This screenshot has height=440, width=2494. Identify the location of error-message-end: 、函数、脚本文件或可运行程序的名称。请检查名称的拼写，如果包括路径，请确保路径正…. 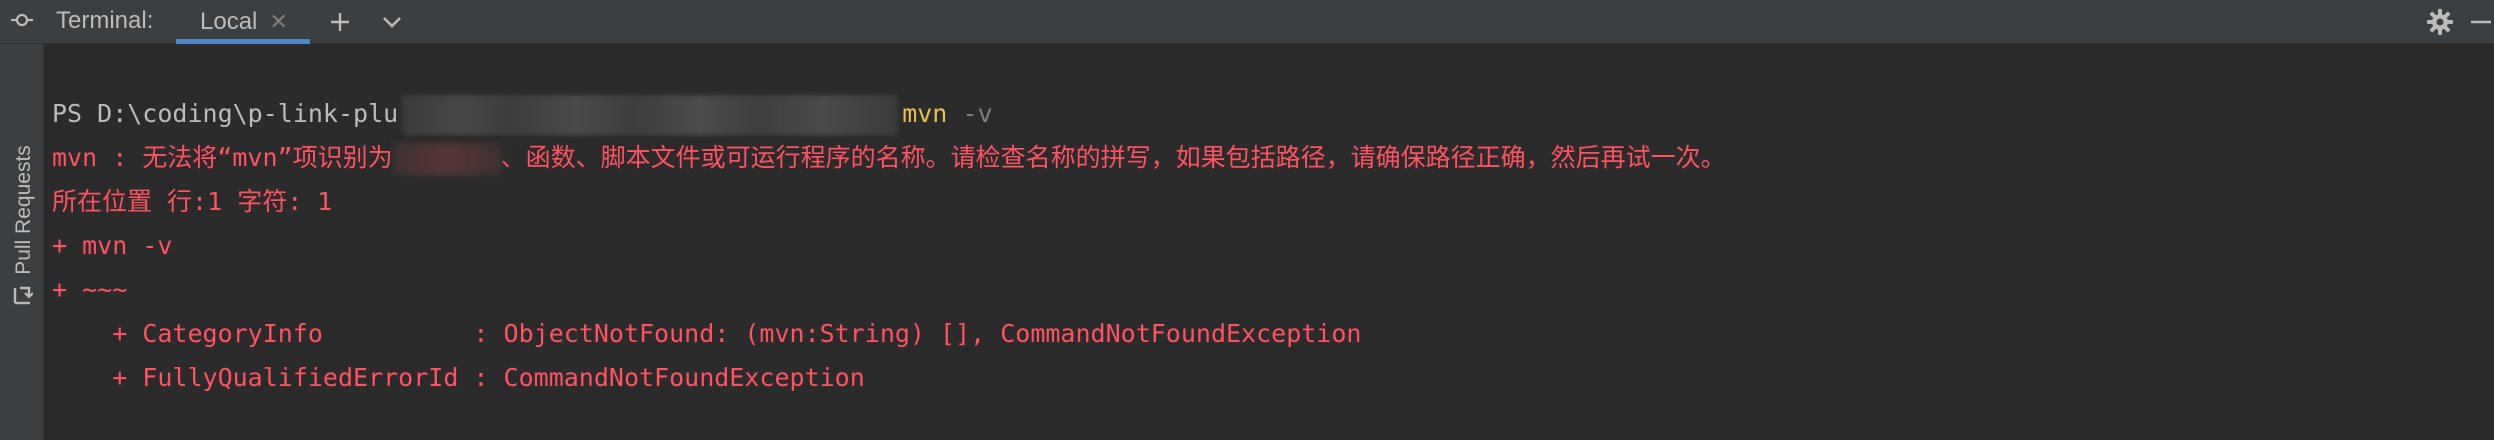
(1113, 157).